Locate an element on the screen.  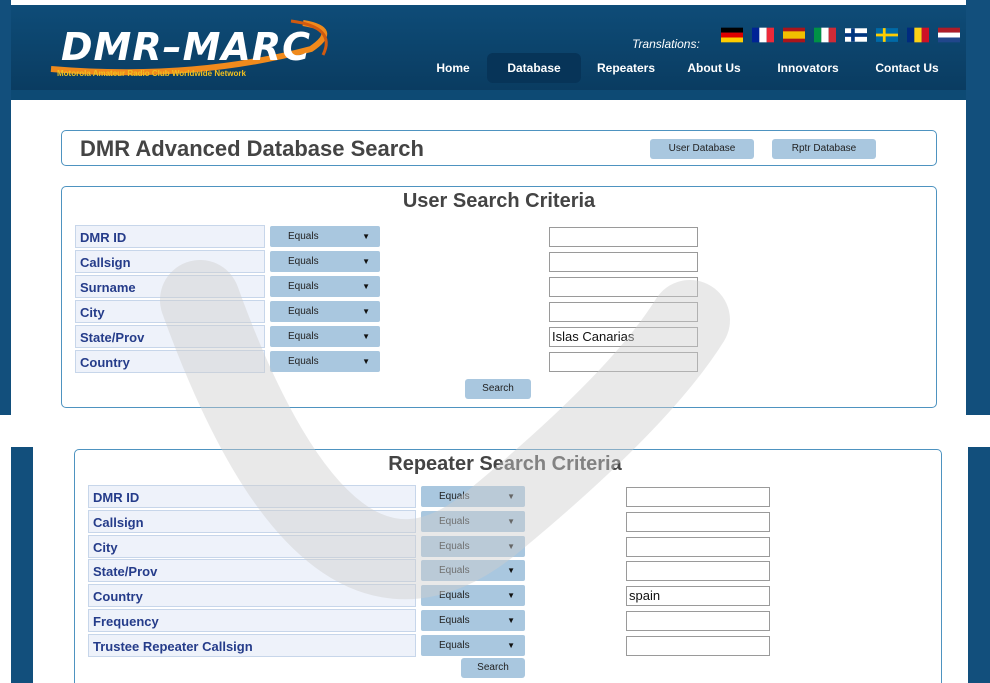
france-flag-icon is located at coordinates (763, 35).